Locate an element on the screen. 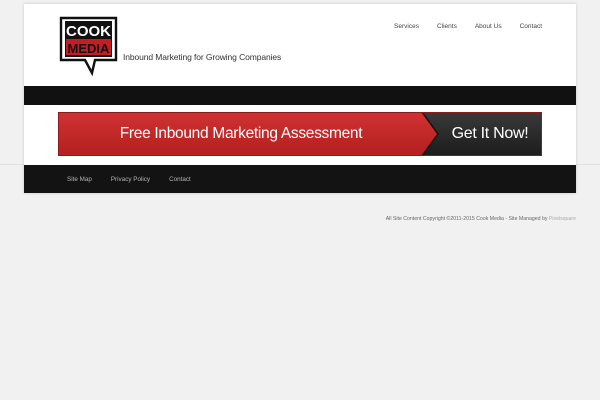 The image size is (600, 400). pixelsquare-link: Pixelsquare is located at coordinates (562, 219).